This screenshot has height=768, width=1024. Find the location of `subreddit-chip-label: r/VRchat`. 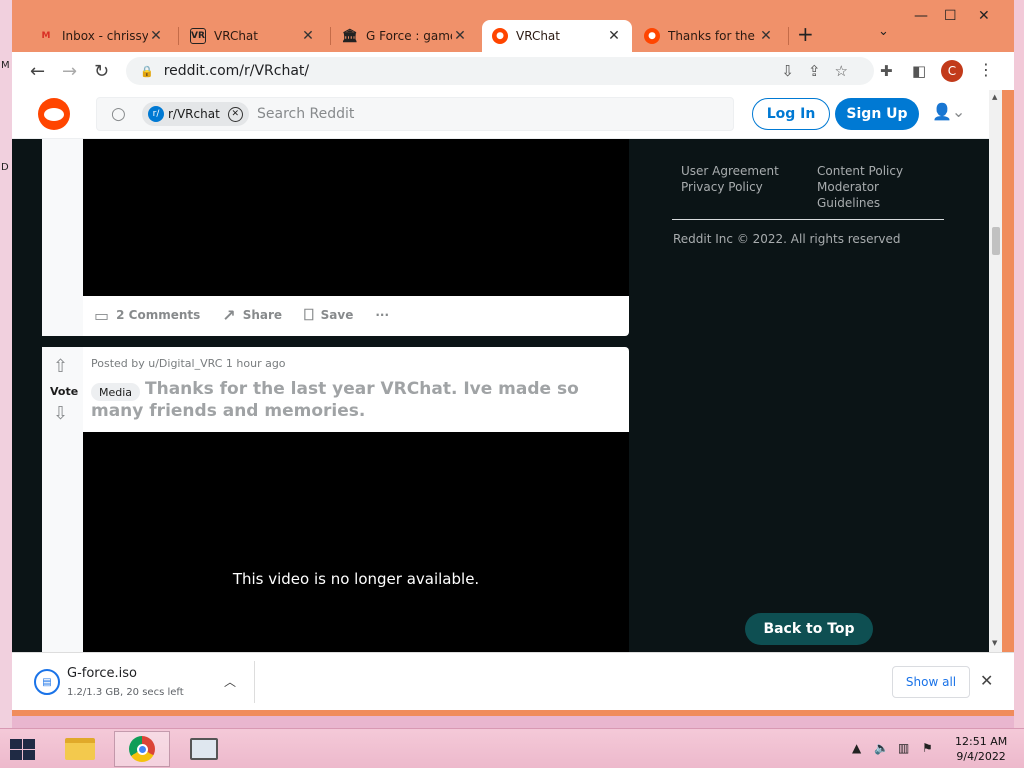

subreddit-chip-label: r/VRchat is located at coordinates (194, 114).